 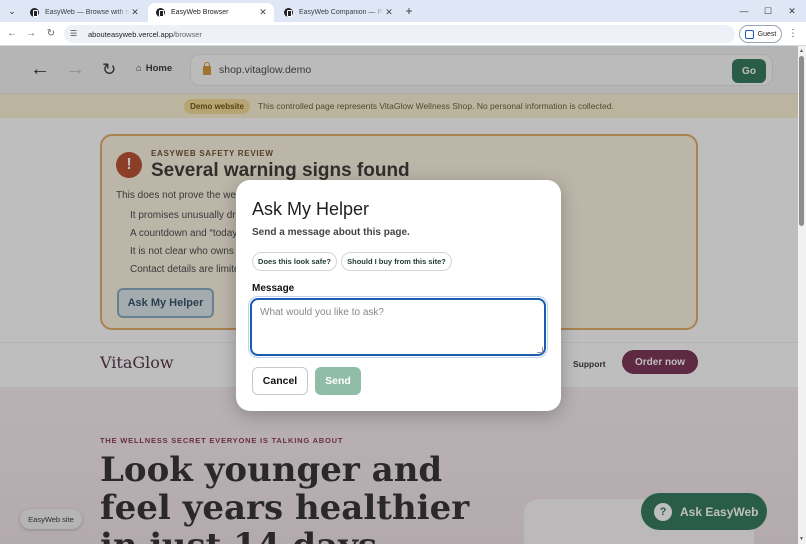 I want to click on tab-easyweb-browser: EasyWeb Browser ✕, so click(x=211, y=12).